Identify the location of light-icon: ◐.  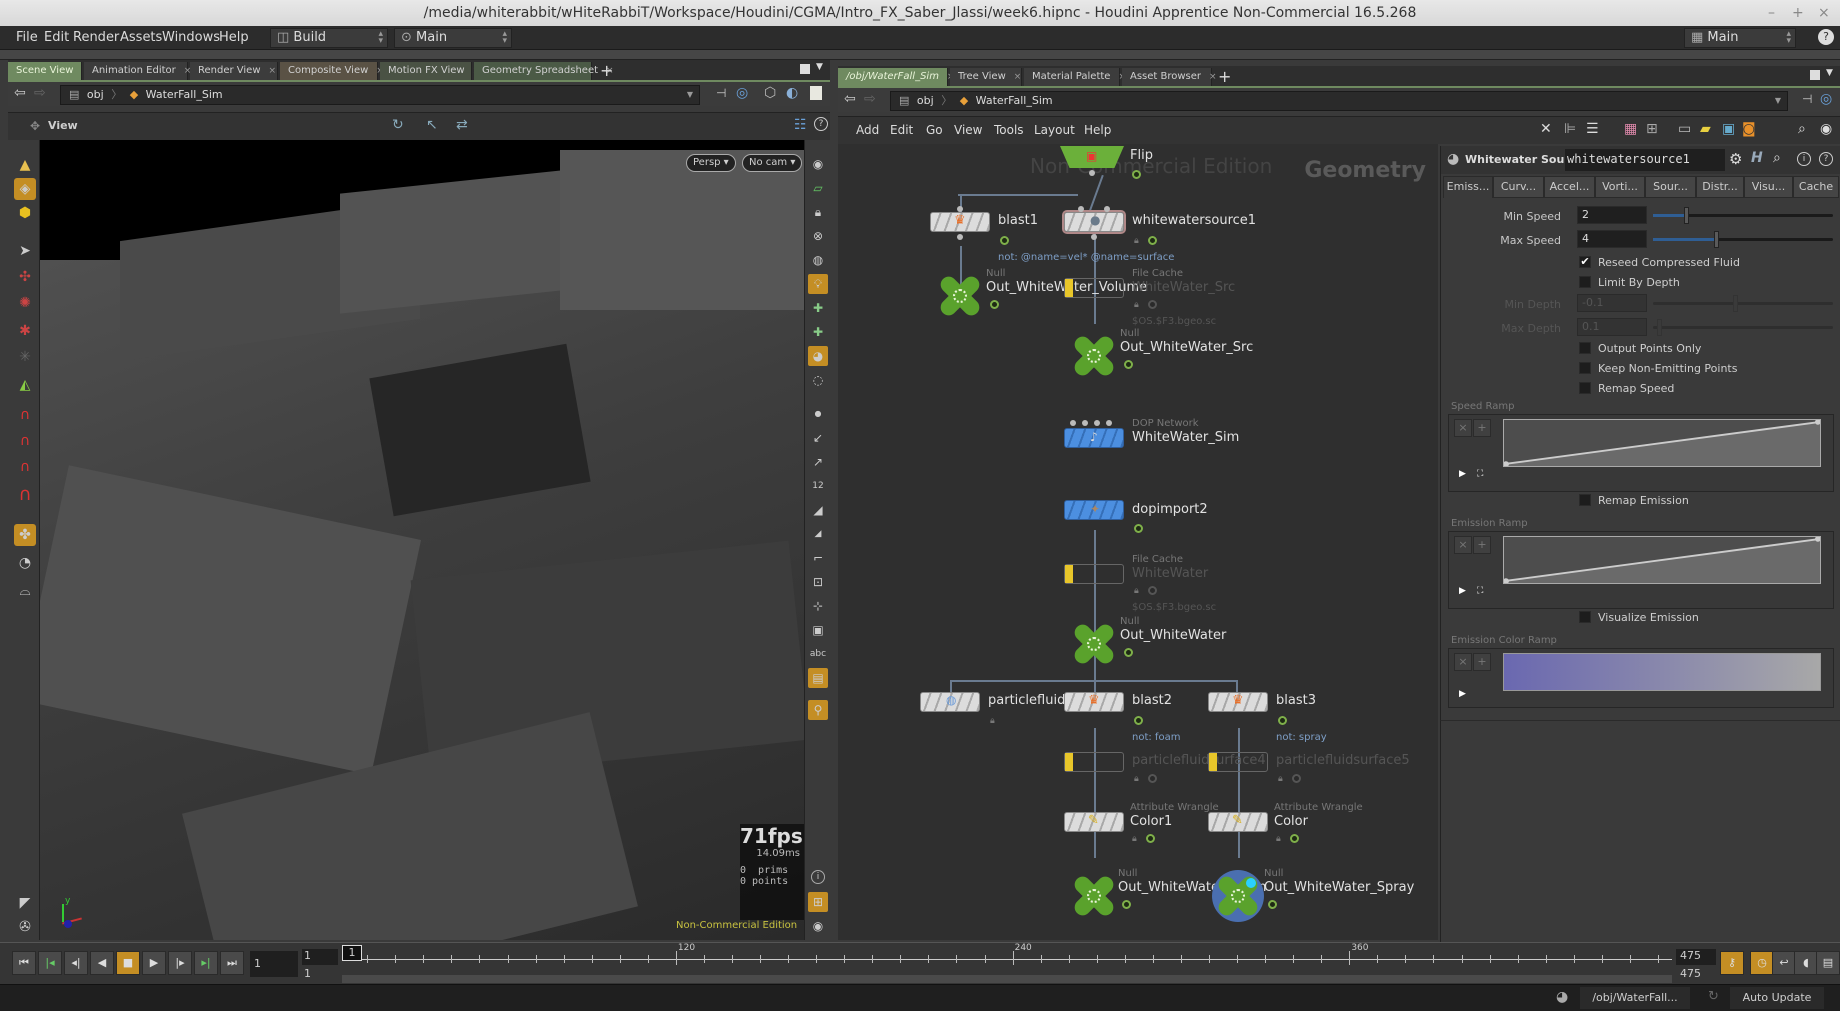
(792, 93).